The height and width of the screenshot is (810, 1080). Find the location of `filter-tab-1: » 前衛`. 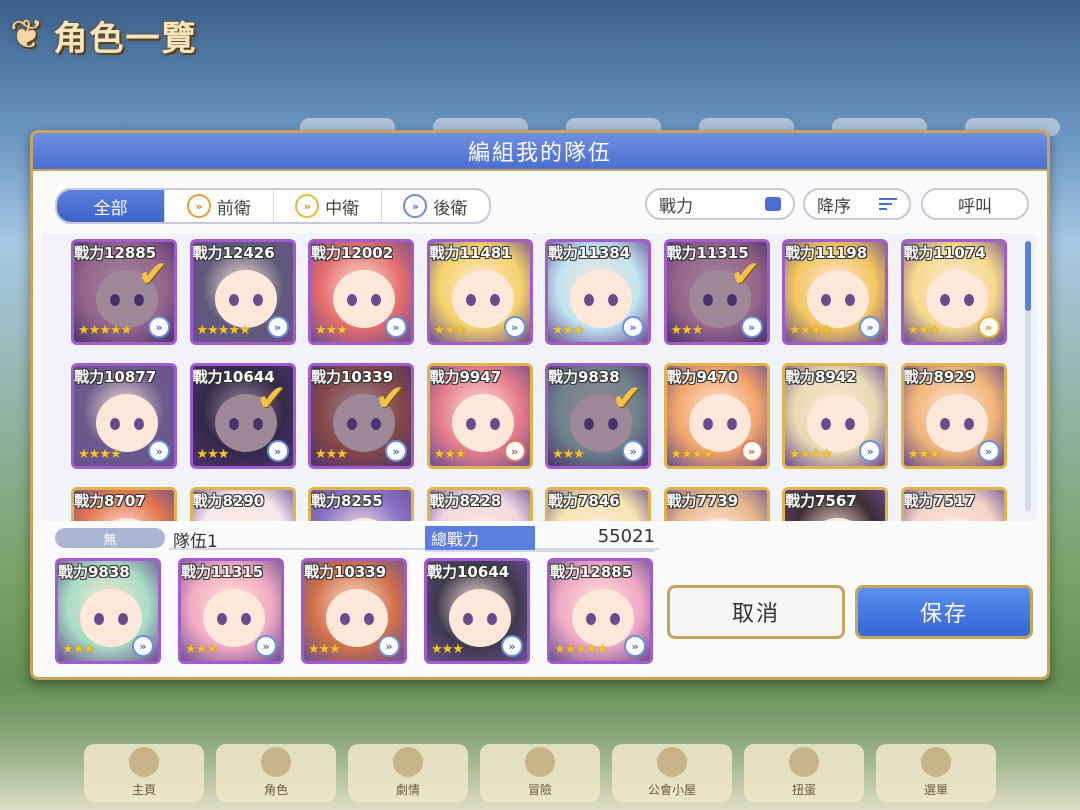

filter-tab-1: » 前衛 is located at coordinates (219, 206).